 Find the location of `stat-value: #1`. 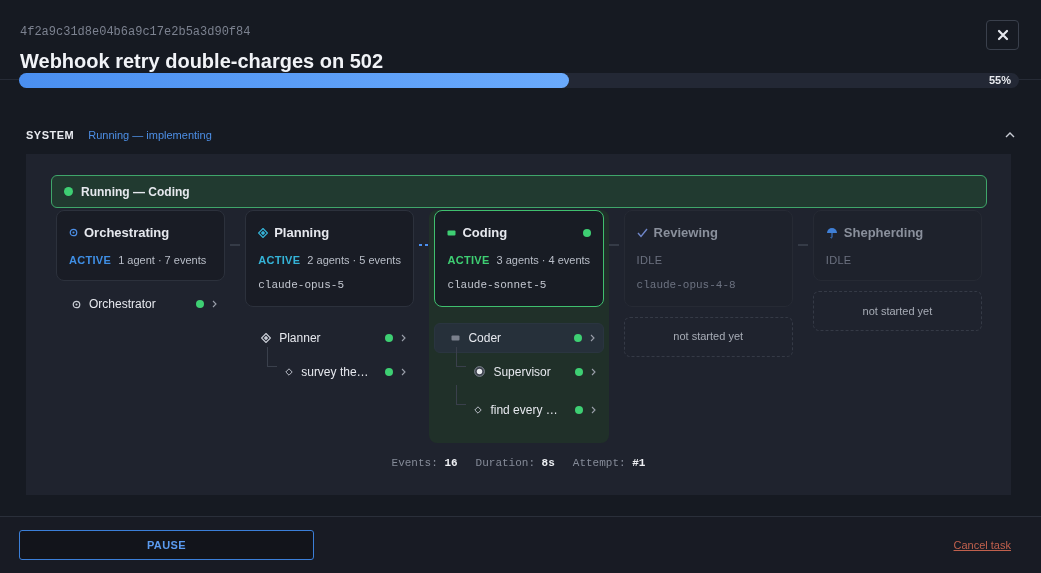

stat-value: #1 is located at coordinates (639, 462).